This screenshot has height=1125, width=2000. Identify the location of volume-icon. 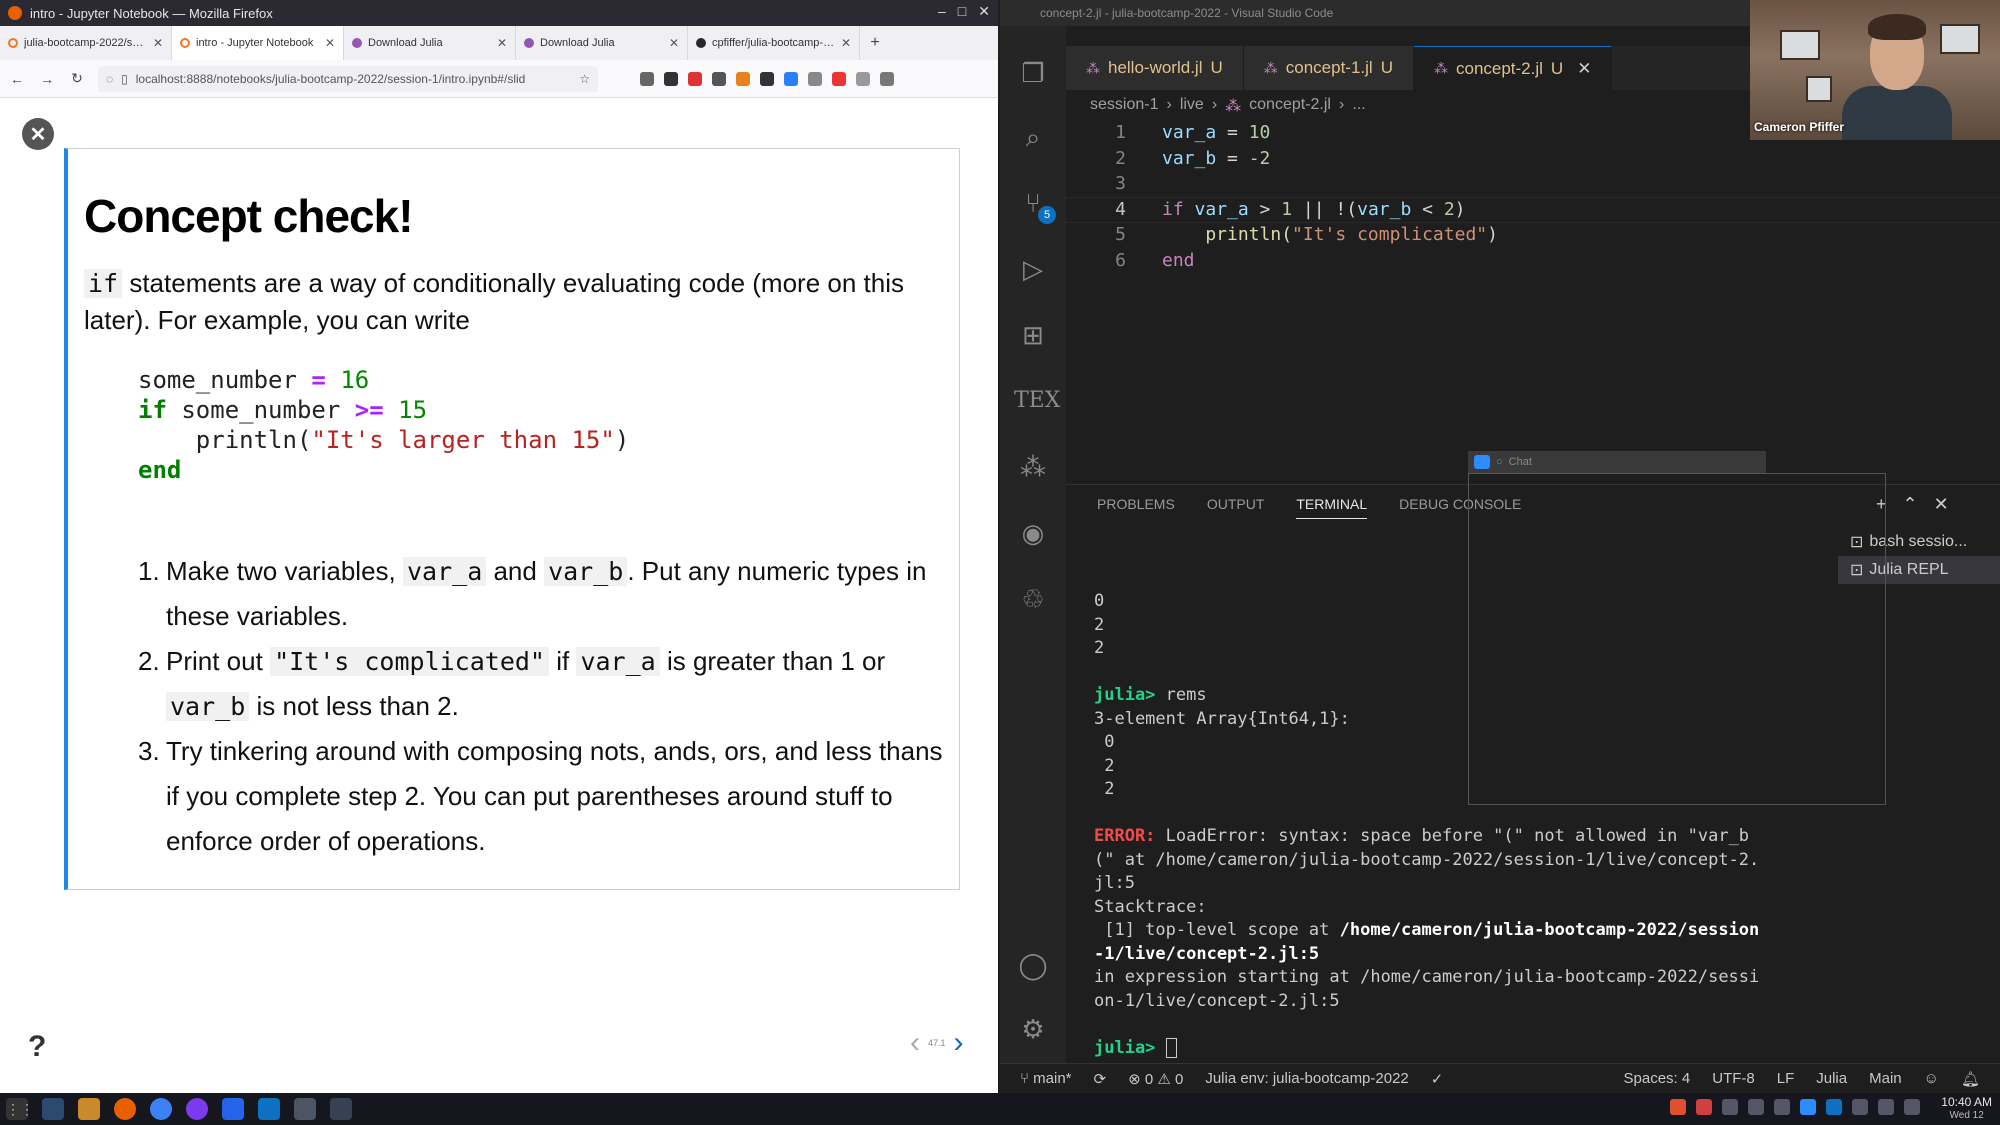
(1860, 1107).